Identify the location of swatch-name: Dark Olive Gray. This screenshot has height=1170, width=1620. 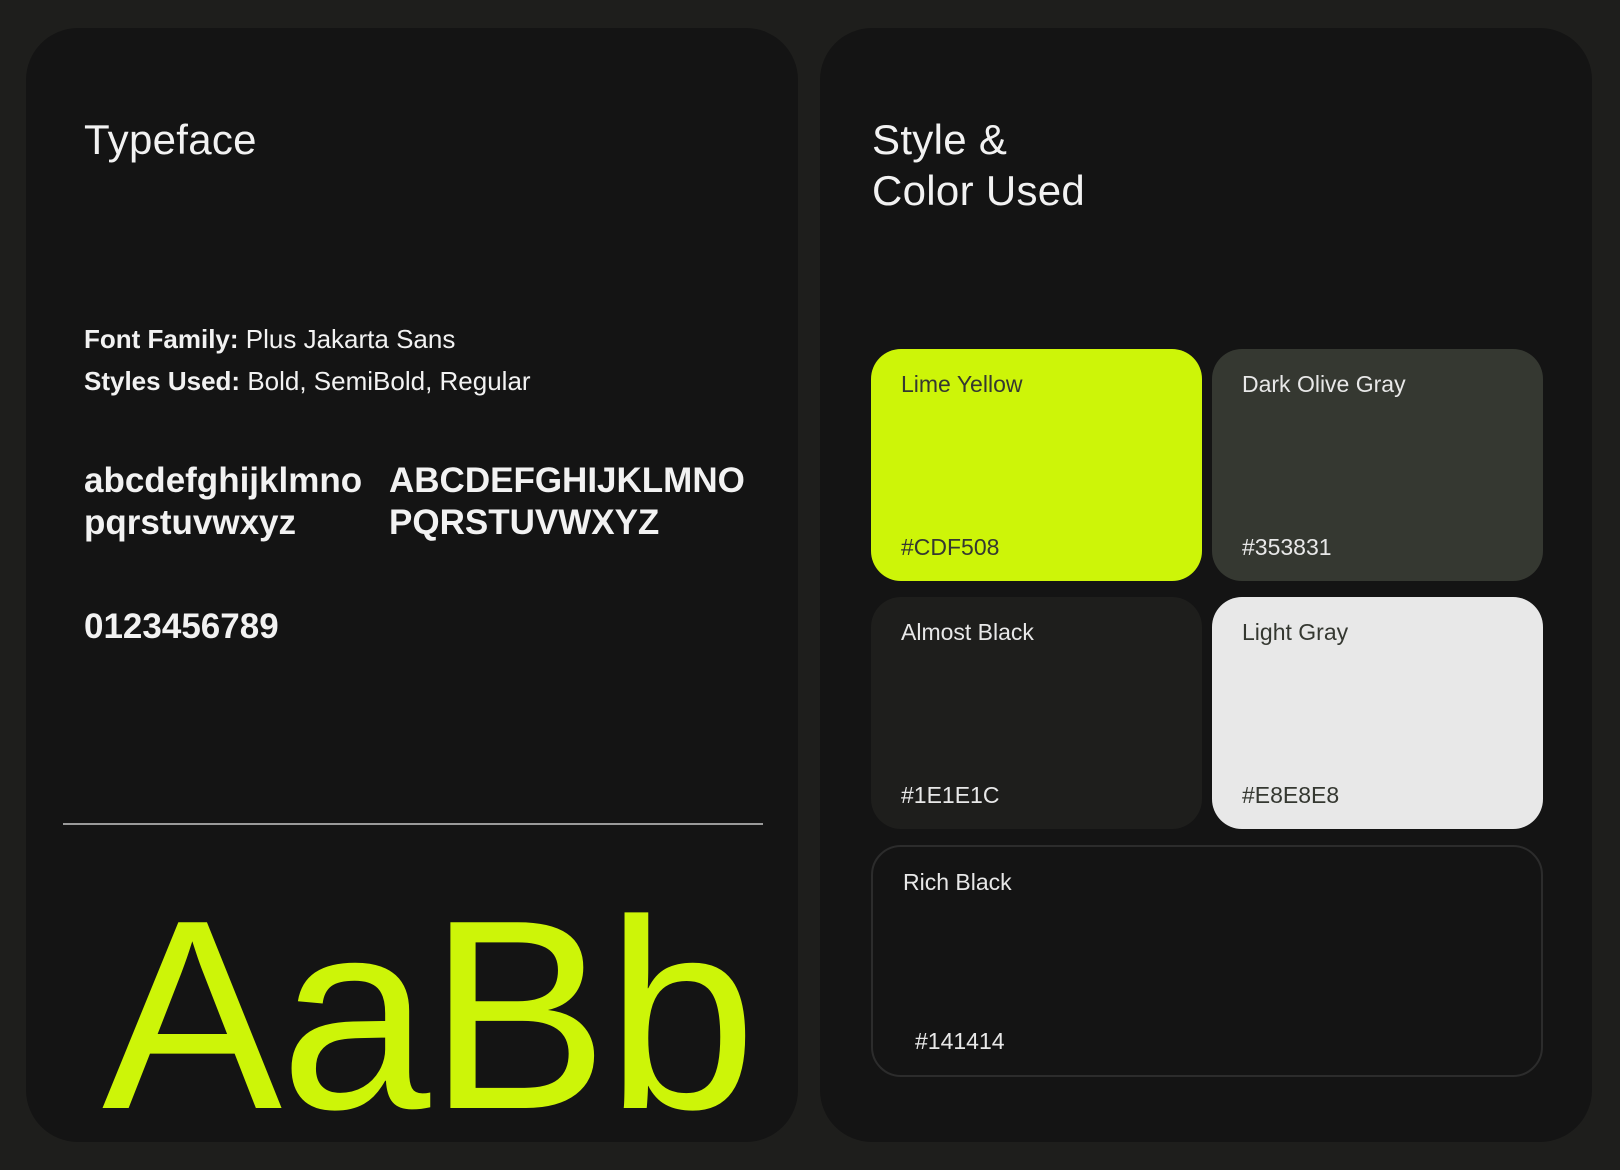
(1324, 384).